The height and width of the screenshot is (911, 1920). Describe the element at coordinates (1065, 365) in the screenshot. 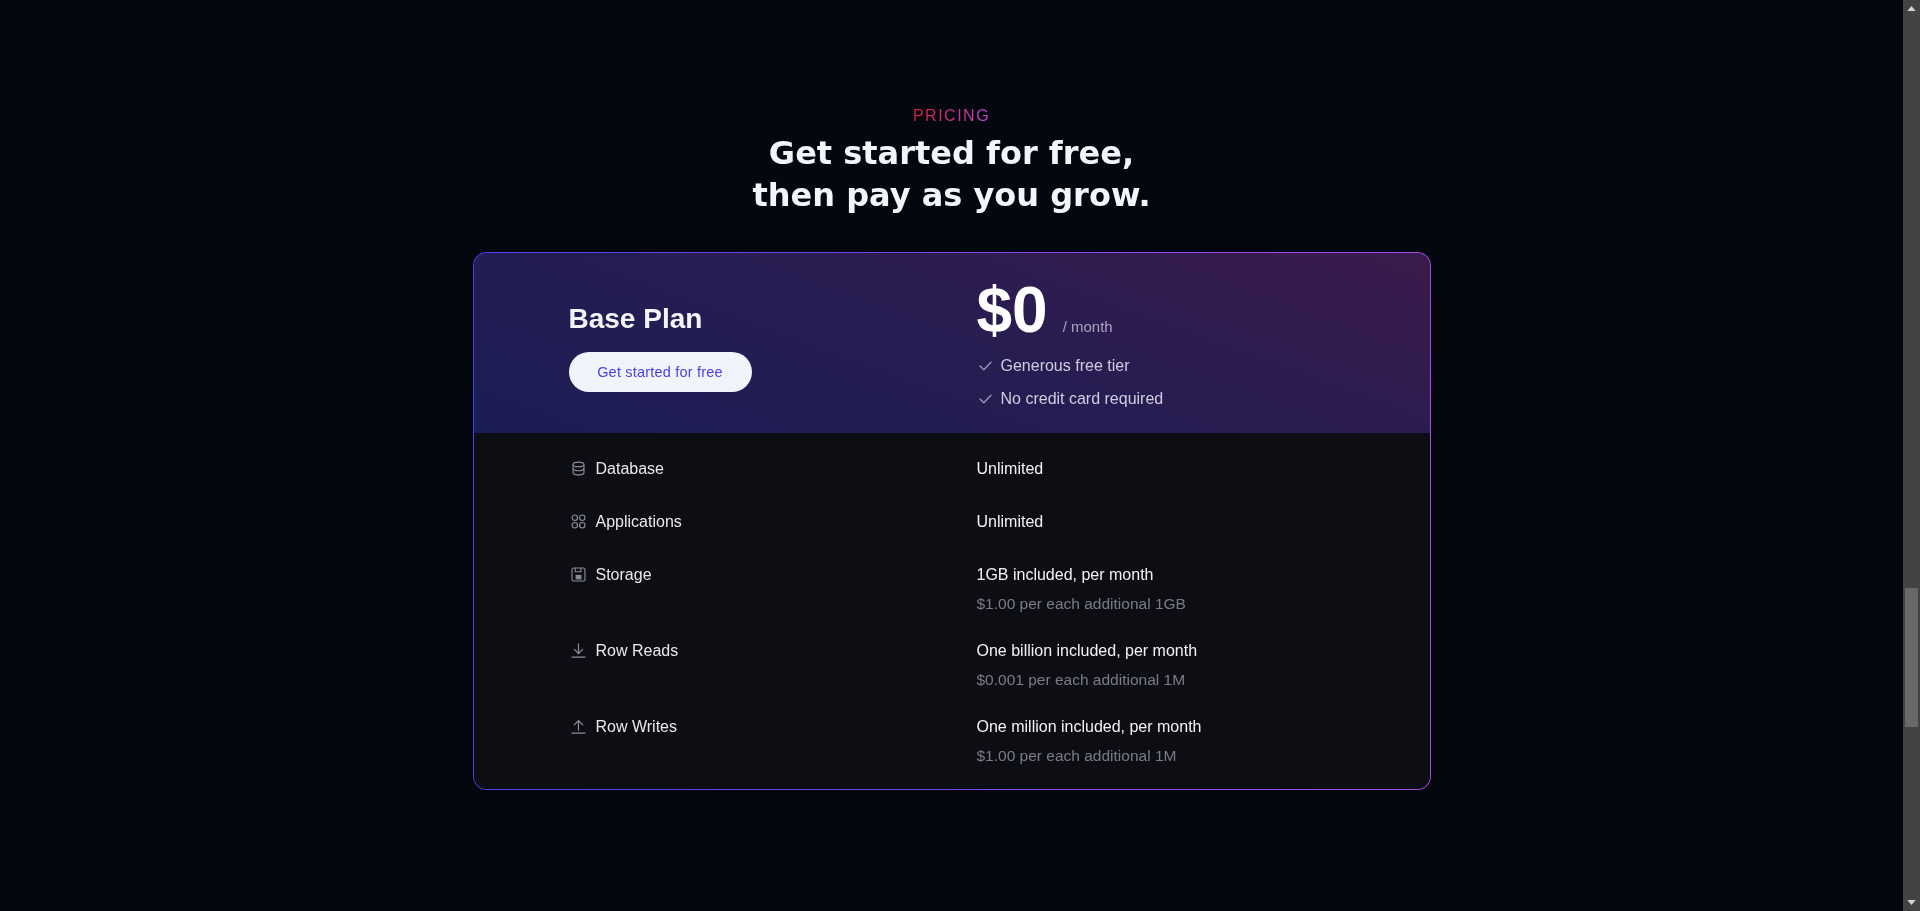

I see `highlight-text: Generous free tier` at that location.